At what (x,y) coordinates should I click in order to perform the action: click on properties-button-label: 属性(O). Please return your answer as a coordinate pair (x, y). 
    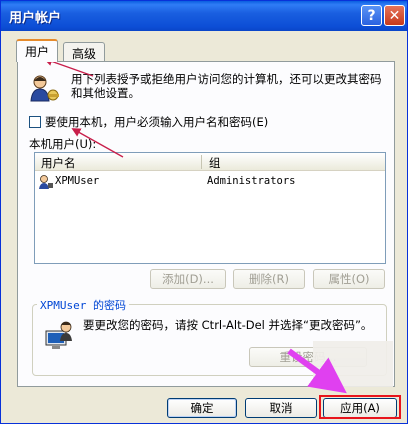
    Looking at the image, I should click on (349, 279).